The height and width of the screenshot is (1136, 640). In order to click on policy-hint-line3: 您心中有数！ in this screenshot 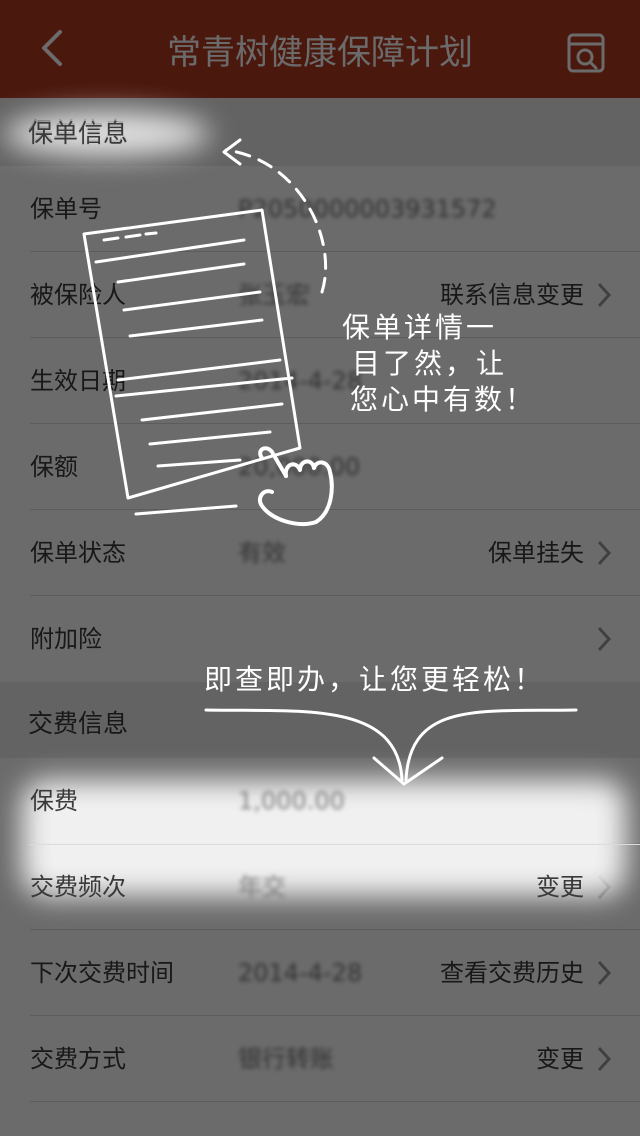, I will do `click(443, 399)`.